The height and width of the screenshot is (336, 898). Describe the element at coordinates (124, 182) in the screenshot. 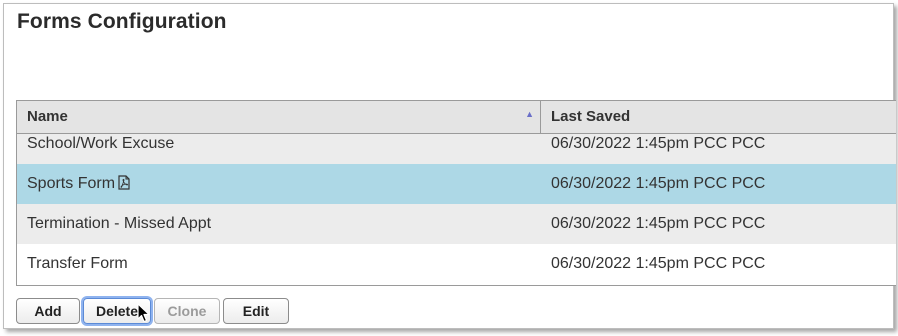

I see `pdf-document-icon` at that location.